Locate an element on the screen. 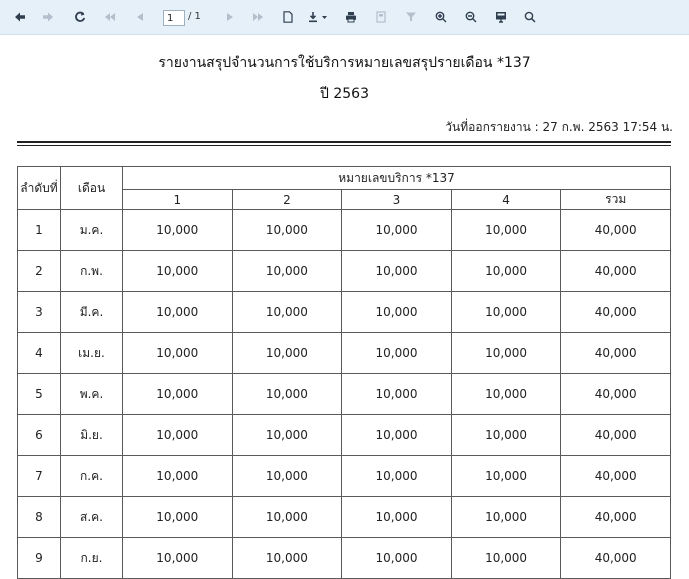  filter-icon is located at coordinates (411, 17).